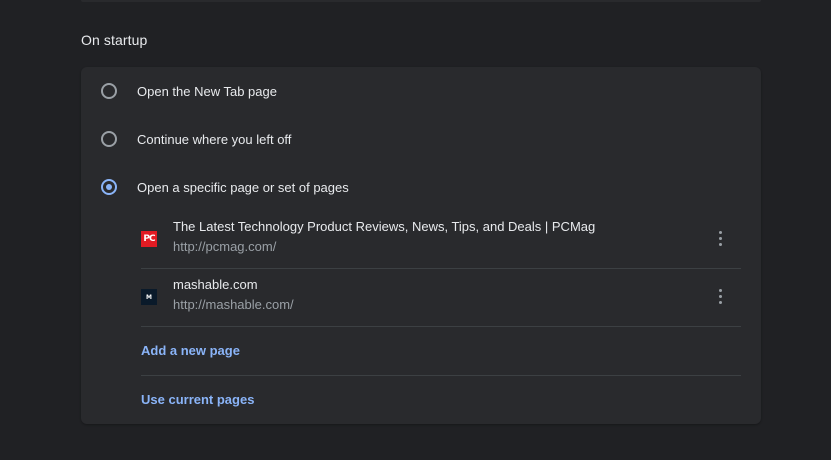 The width and height of the screenshot is (831, 460). What do you see at coordinates (149, 239) in the screenshot?
I see `pcmag-favicon-icon: PC` at bounding box center [149, 239].